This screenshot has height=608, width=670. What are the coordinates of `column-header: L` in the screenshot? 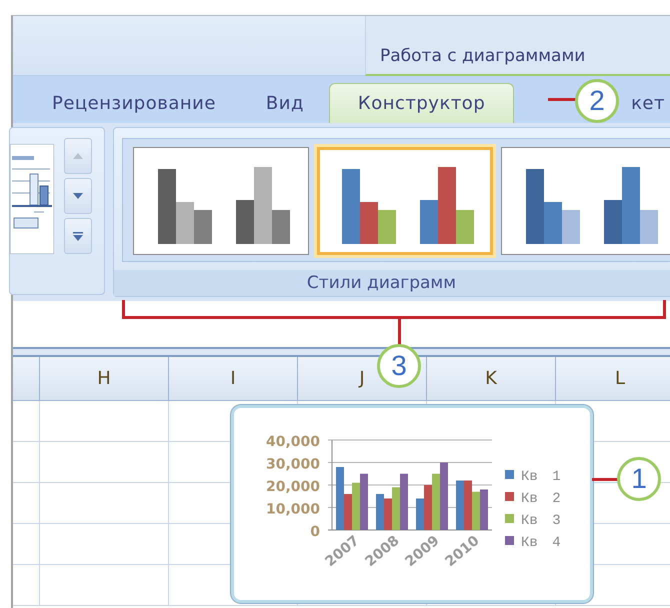 It's located at (613, 378).